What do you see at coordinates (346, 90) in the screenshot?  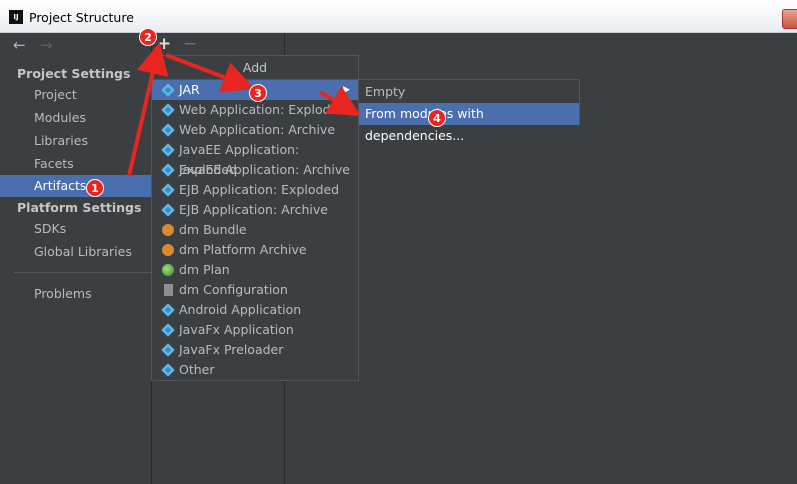 I see `submenu-arrow-icon: ▶` at bounding box center [346, 90].